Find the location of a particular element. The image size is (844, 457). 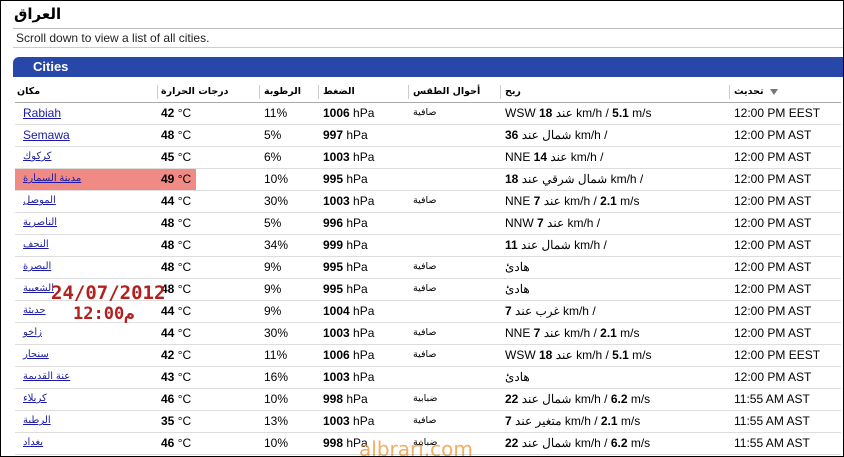

temperature-value: 35 is located at coordinates (168, 421).